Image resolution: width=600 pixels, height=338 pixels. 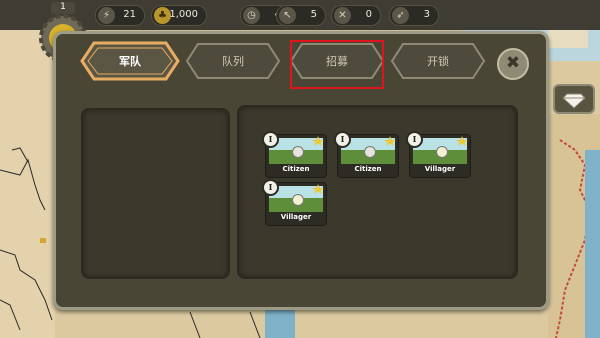 I want to click on tab-army: 军队, so click(x=130, y=61).